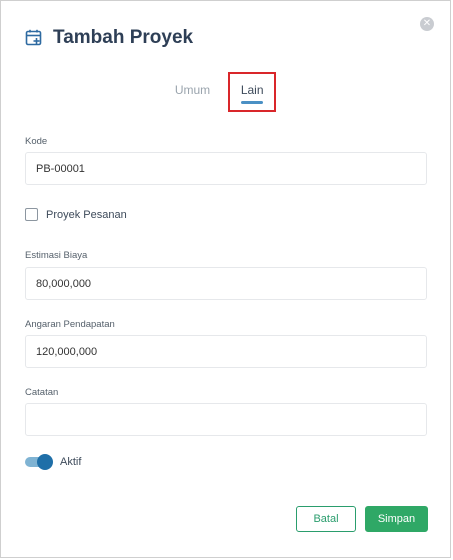 The width and height of the screenshot is (453, 560). What do you see at coordinates (396, 519) in the screenshot?
I see `save-button: Simpan` at bounding box center [396, 519].